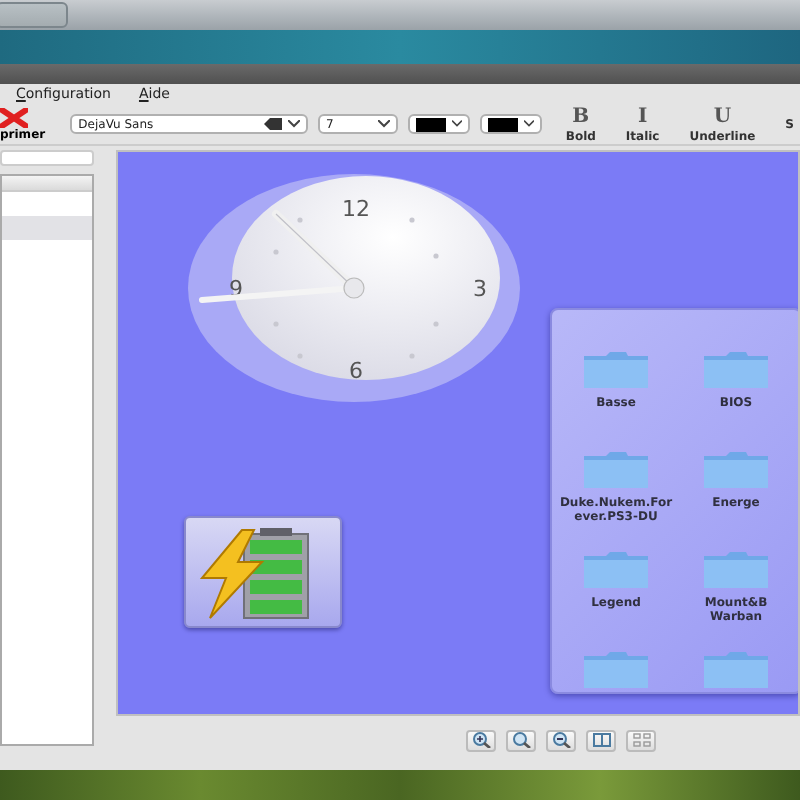  I want to click on format-icon: I, so click(642, 117).